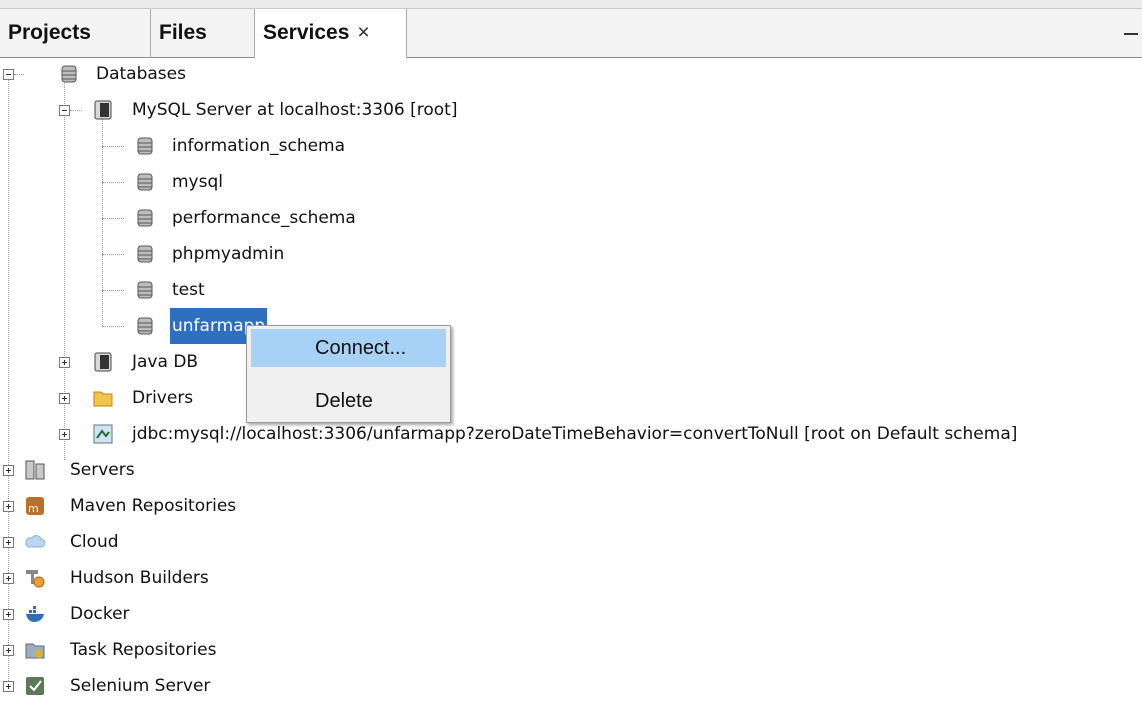 This screenshot has height=717, width=1142. I want to click on tree-node-mysql-server: MySQL Server at localhost:3306 [root], so click(307, 110).